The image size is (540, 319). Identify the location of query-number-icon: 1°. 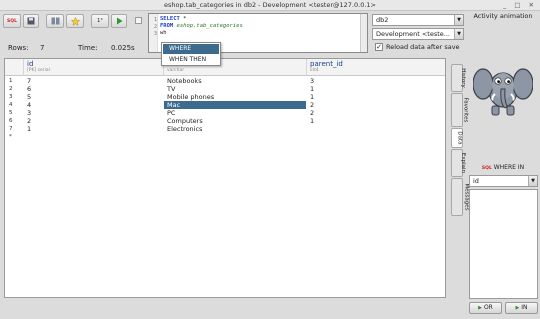
(100, 21).